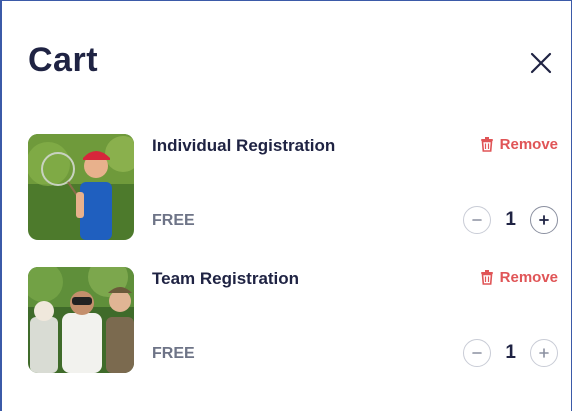  Describe the element at coordinates (63, 60) in the screenshot. I see `cart-title: Cart` at that location.